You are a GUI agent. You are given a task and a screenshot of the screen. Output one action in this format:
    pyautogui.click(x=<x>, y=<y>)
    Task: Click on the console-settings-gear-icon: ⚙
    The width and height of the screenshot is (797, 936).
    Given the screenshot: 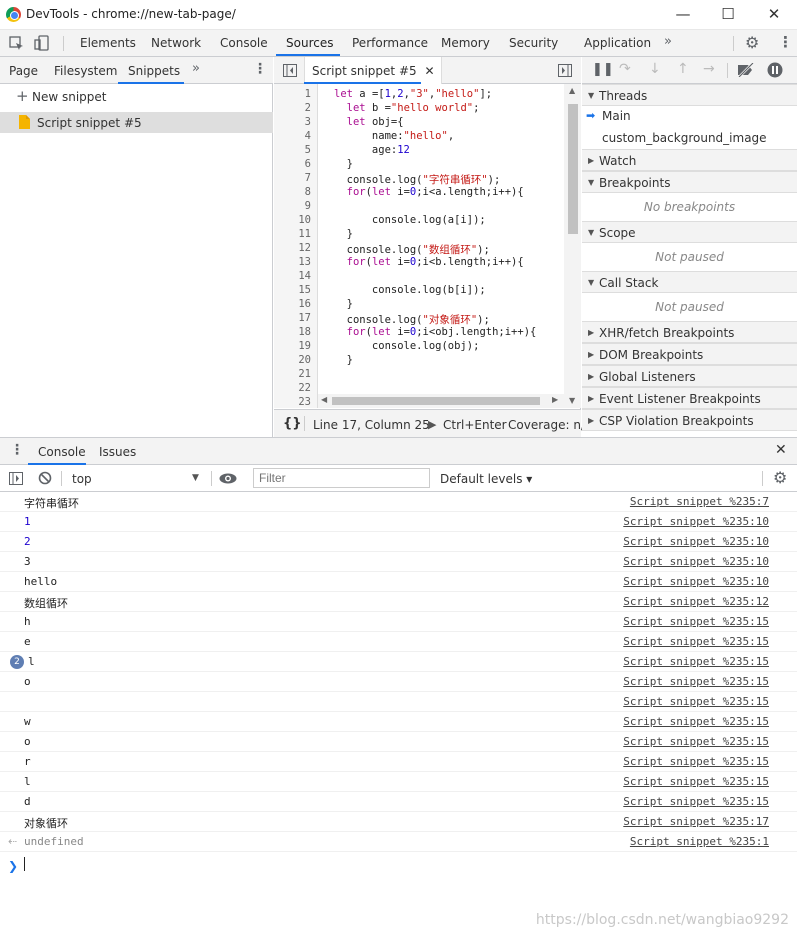 What is the action you would take?
    pyautogui.click(x=780, y=477)
    